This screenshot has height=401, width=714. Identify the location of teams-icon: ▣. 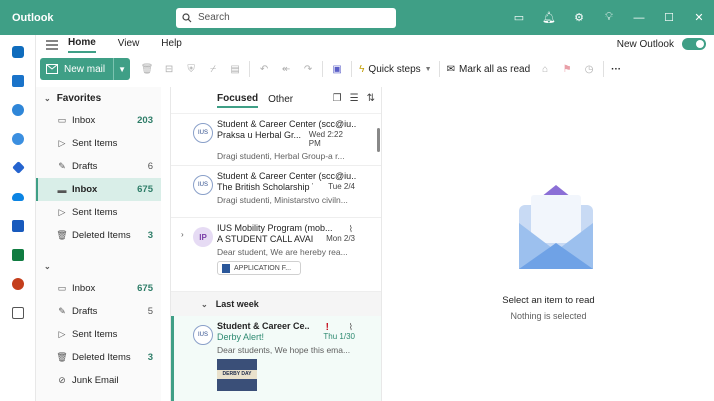
(337, 69).